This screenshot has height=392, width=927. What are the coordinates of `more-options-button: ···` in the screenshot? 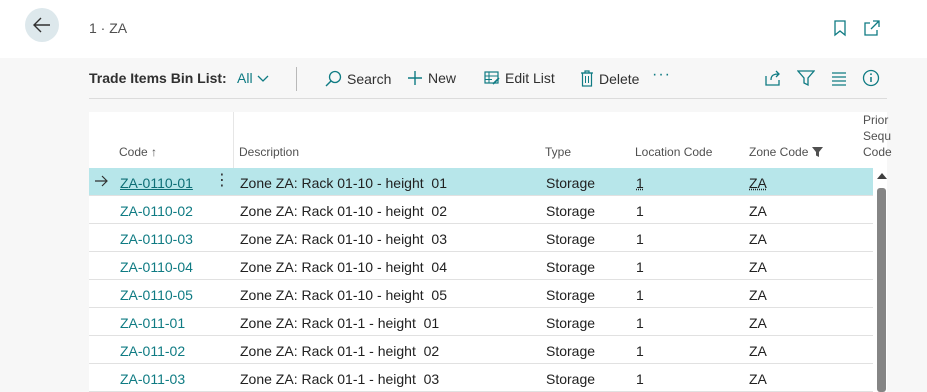 It's located at (661, 75).